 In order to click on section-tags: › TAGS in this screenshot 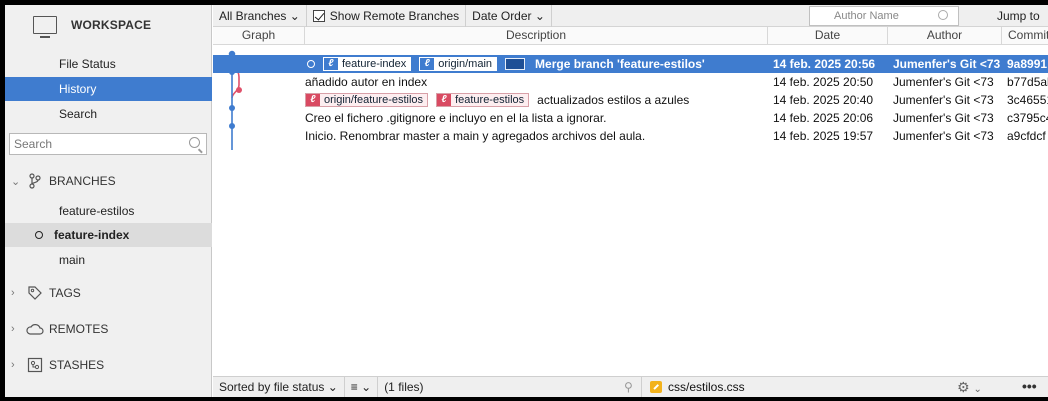, I will do `click(108, 293)`.